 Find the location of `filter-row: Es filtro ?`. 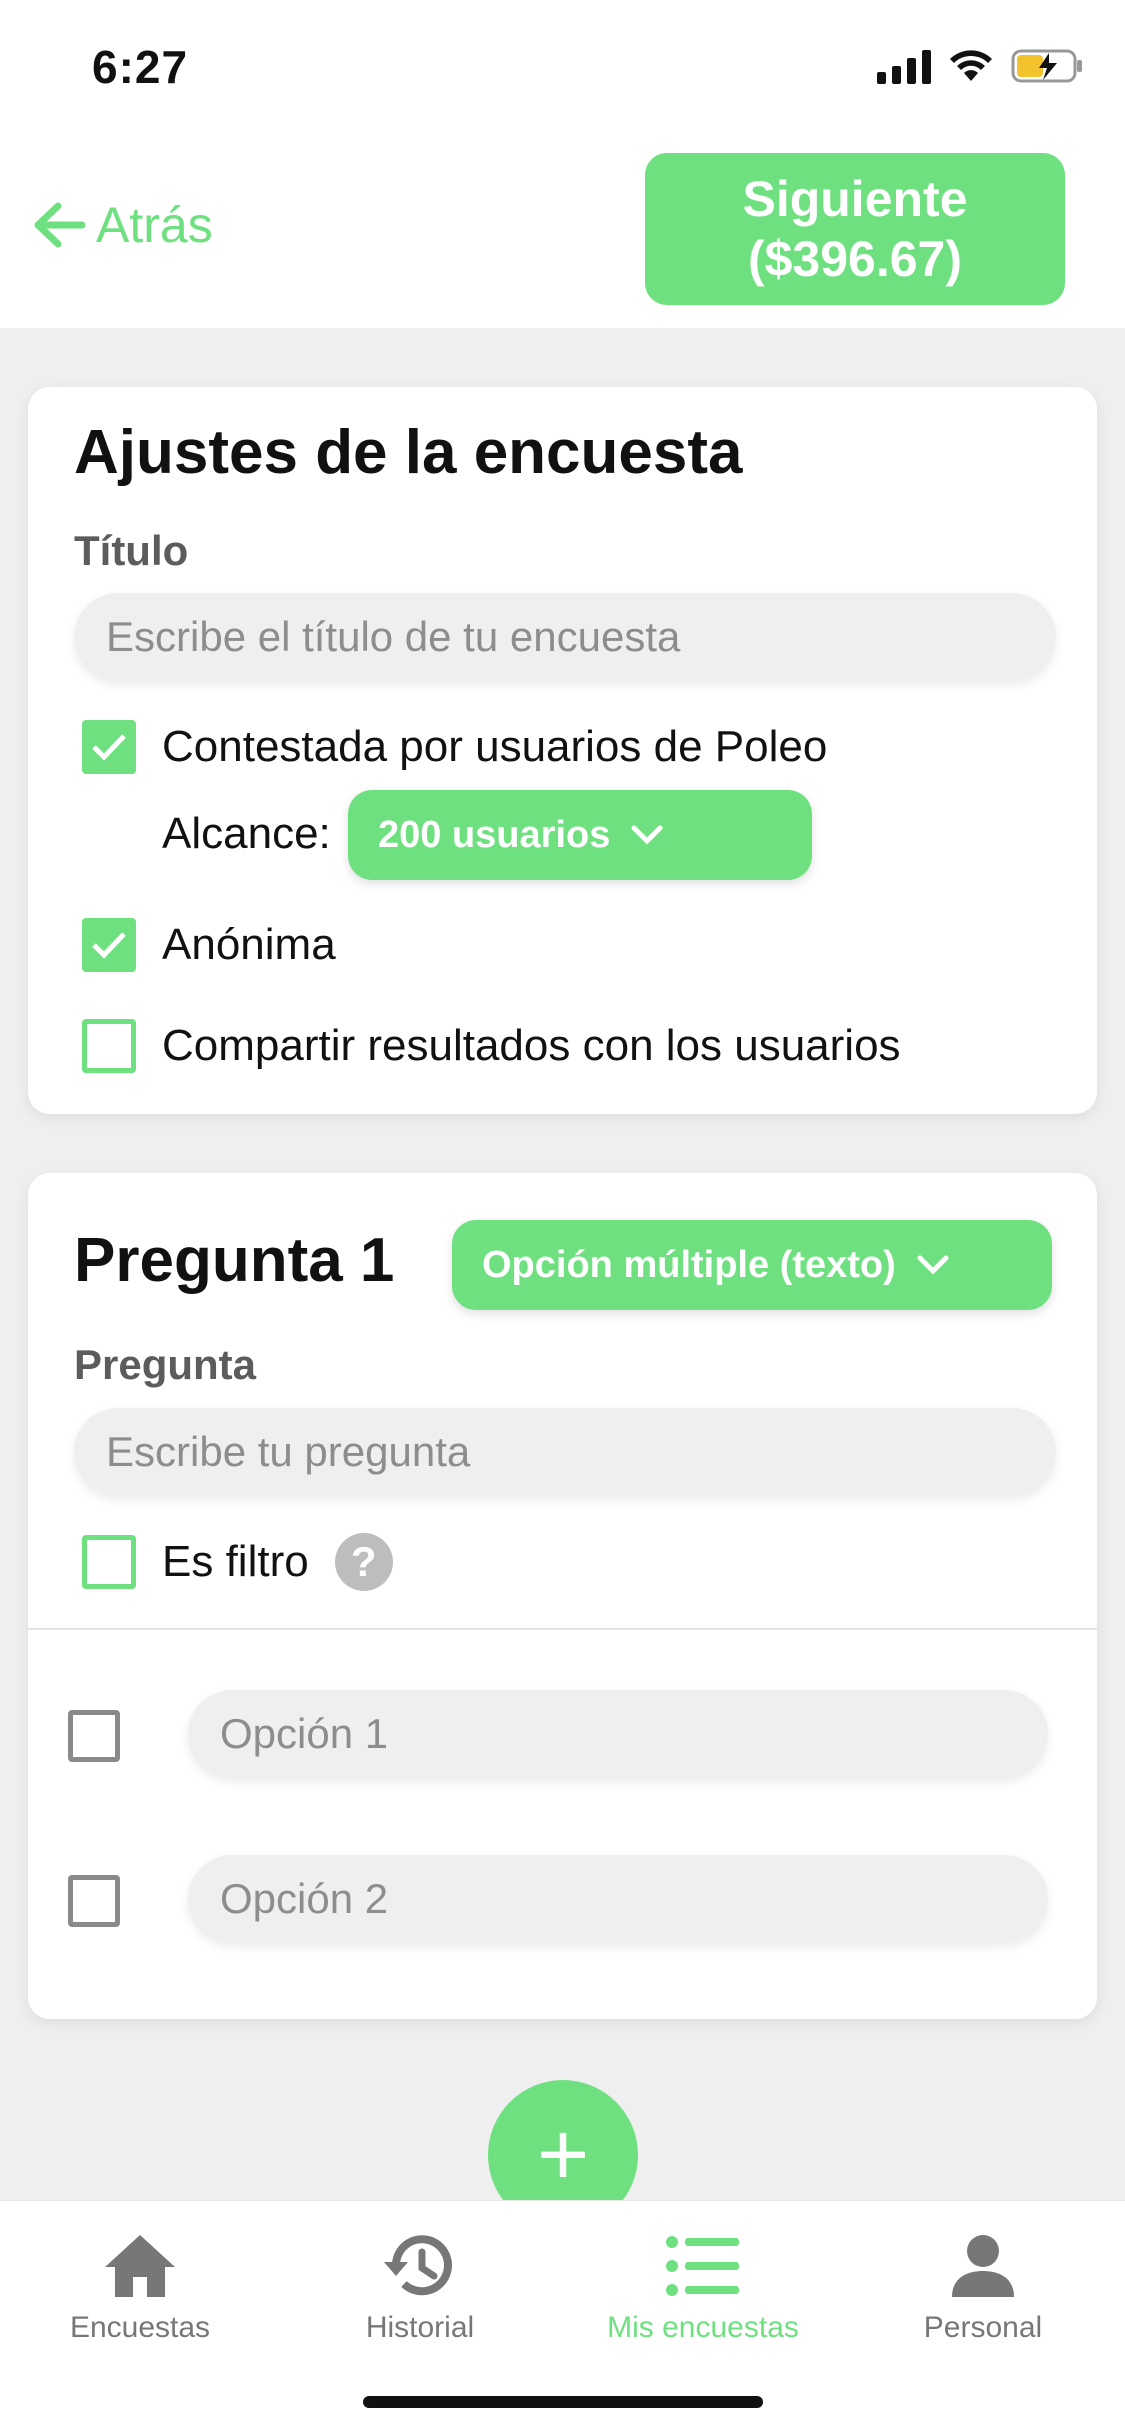

filter-row: Es filtro ? is located at coordinates (237, 1562).